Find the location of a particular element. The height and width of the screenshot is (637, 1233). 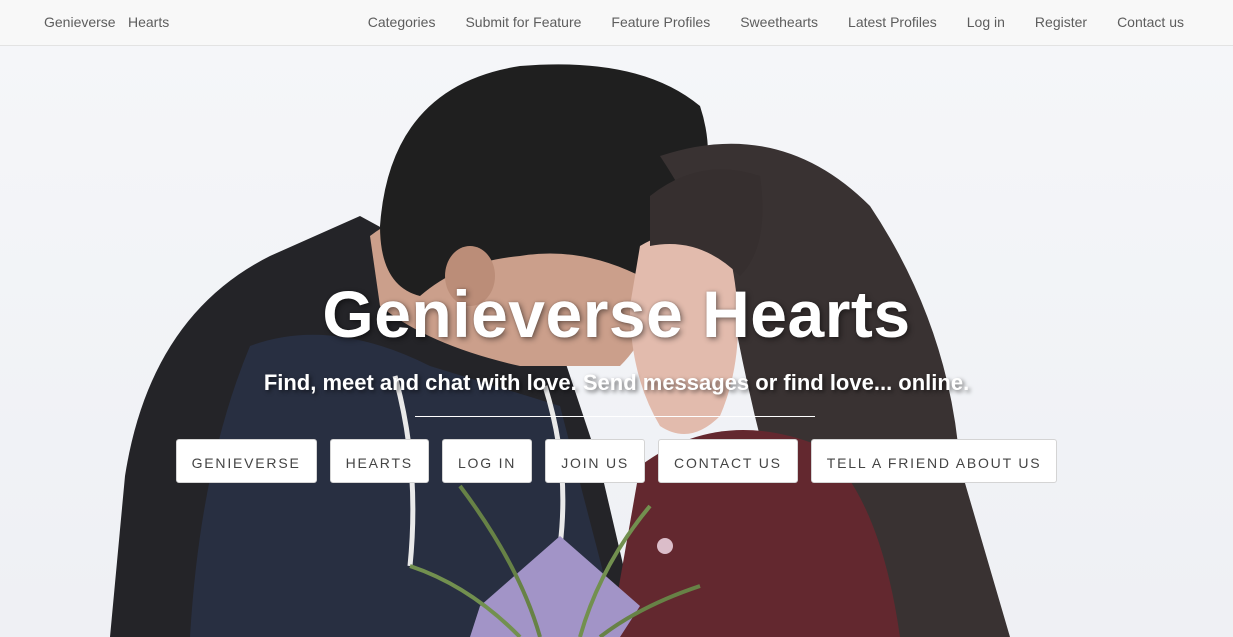

nav-link-register: Register is located at coordinates (1061, 22).